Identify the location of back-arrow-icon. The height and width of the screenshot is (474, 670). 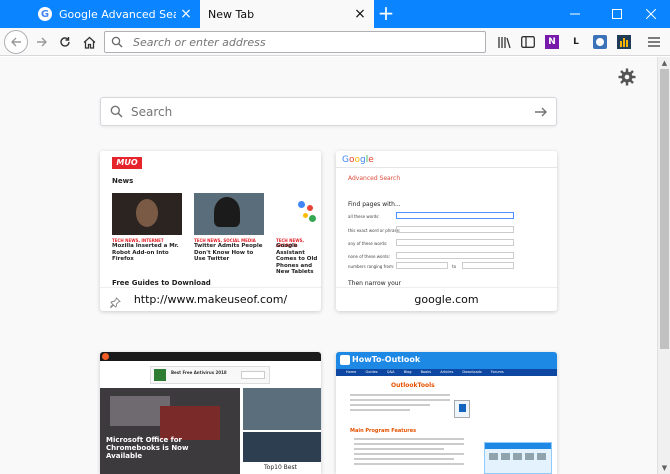
(16, 42).